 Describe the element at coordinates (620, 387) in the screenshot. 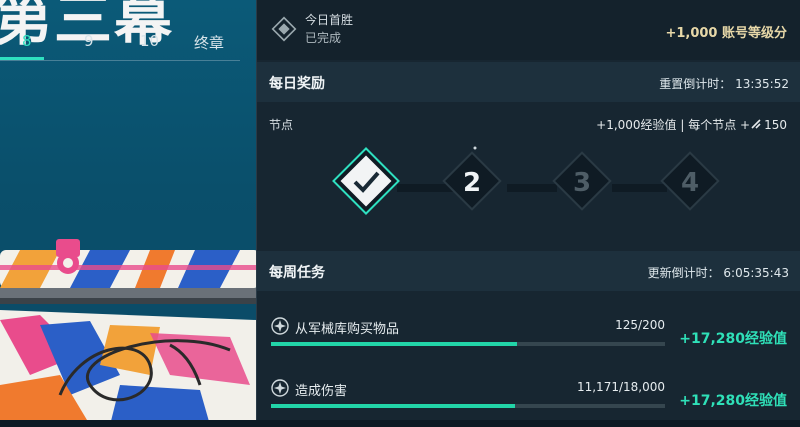

I see `mission-progress: 11,171/18,000` at that location.